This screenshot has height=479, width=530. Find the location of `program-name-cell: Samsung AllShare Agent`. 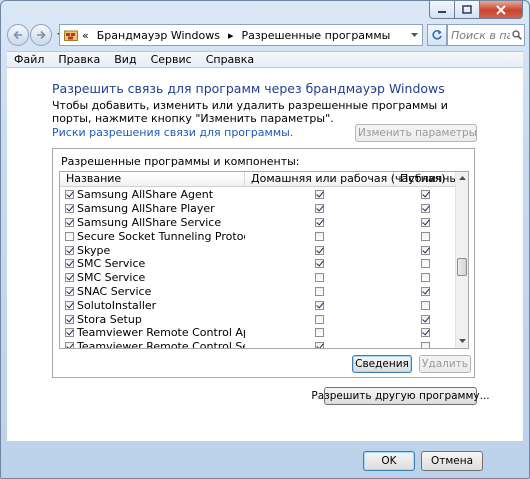

program-name-cell: Samsung AllShare Agent is located at coordinates (152, 194).